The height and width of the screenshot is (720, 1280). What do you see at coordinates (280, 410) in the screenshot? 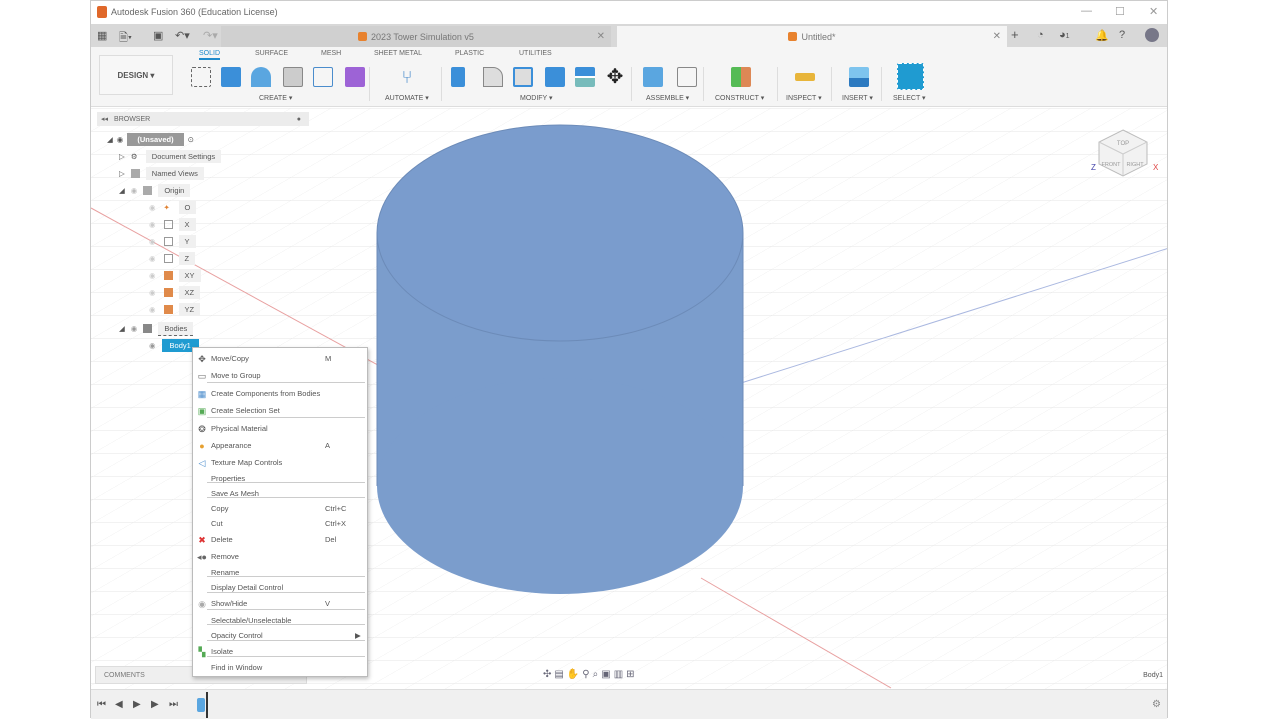
I see `menu-item-create-selection-set: ▣ Create Selection Set` at bounding box center [280, 410].